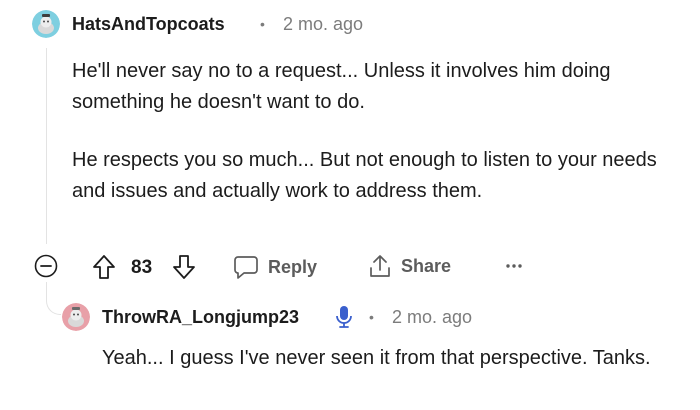  What do you see at coordinates (148, 24) in the screenshot?
I see `comment-username: HatsAndTopcoats` at bounding box center [148, 24].